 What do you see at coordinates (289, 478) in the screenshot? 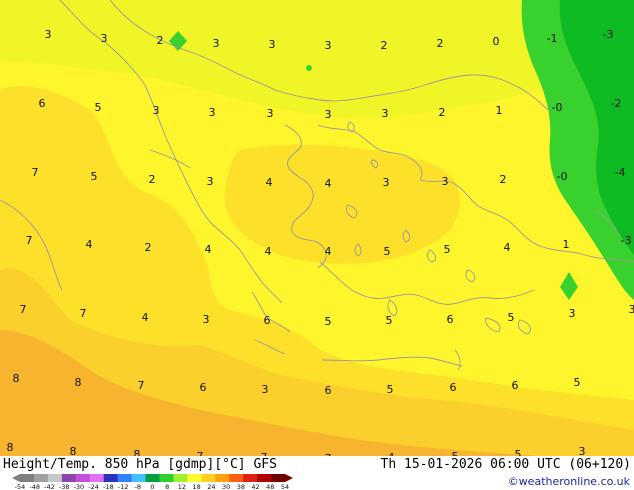
I see `color-scale-arrow-right` at bounding box center [289, 478].